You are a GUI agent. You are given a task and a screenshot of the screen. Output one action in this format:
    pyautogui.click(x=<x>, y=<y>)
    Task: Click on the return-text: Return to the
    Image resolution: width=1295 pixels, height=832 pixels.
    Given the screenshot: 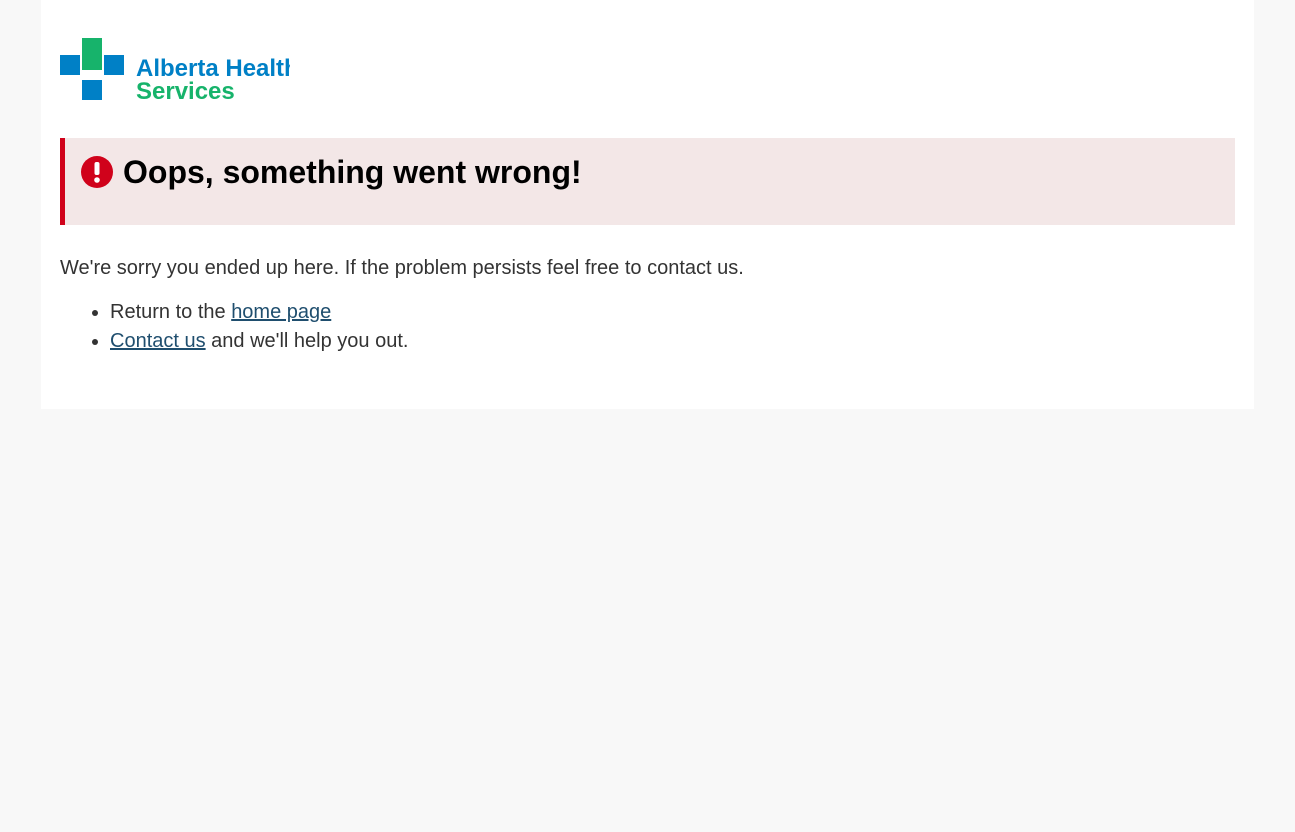 What is the action you would take?
    pyautogui.click(x=171, y=312)
    